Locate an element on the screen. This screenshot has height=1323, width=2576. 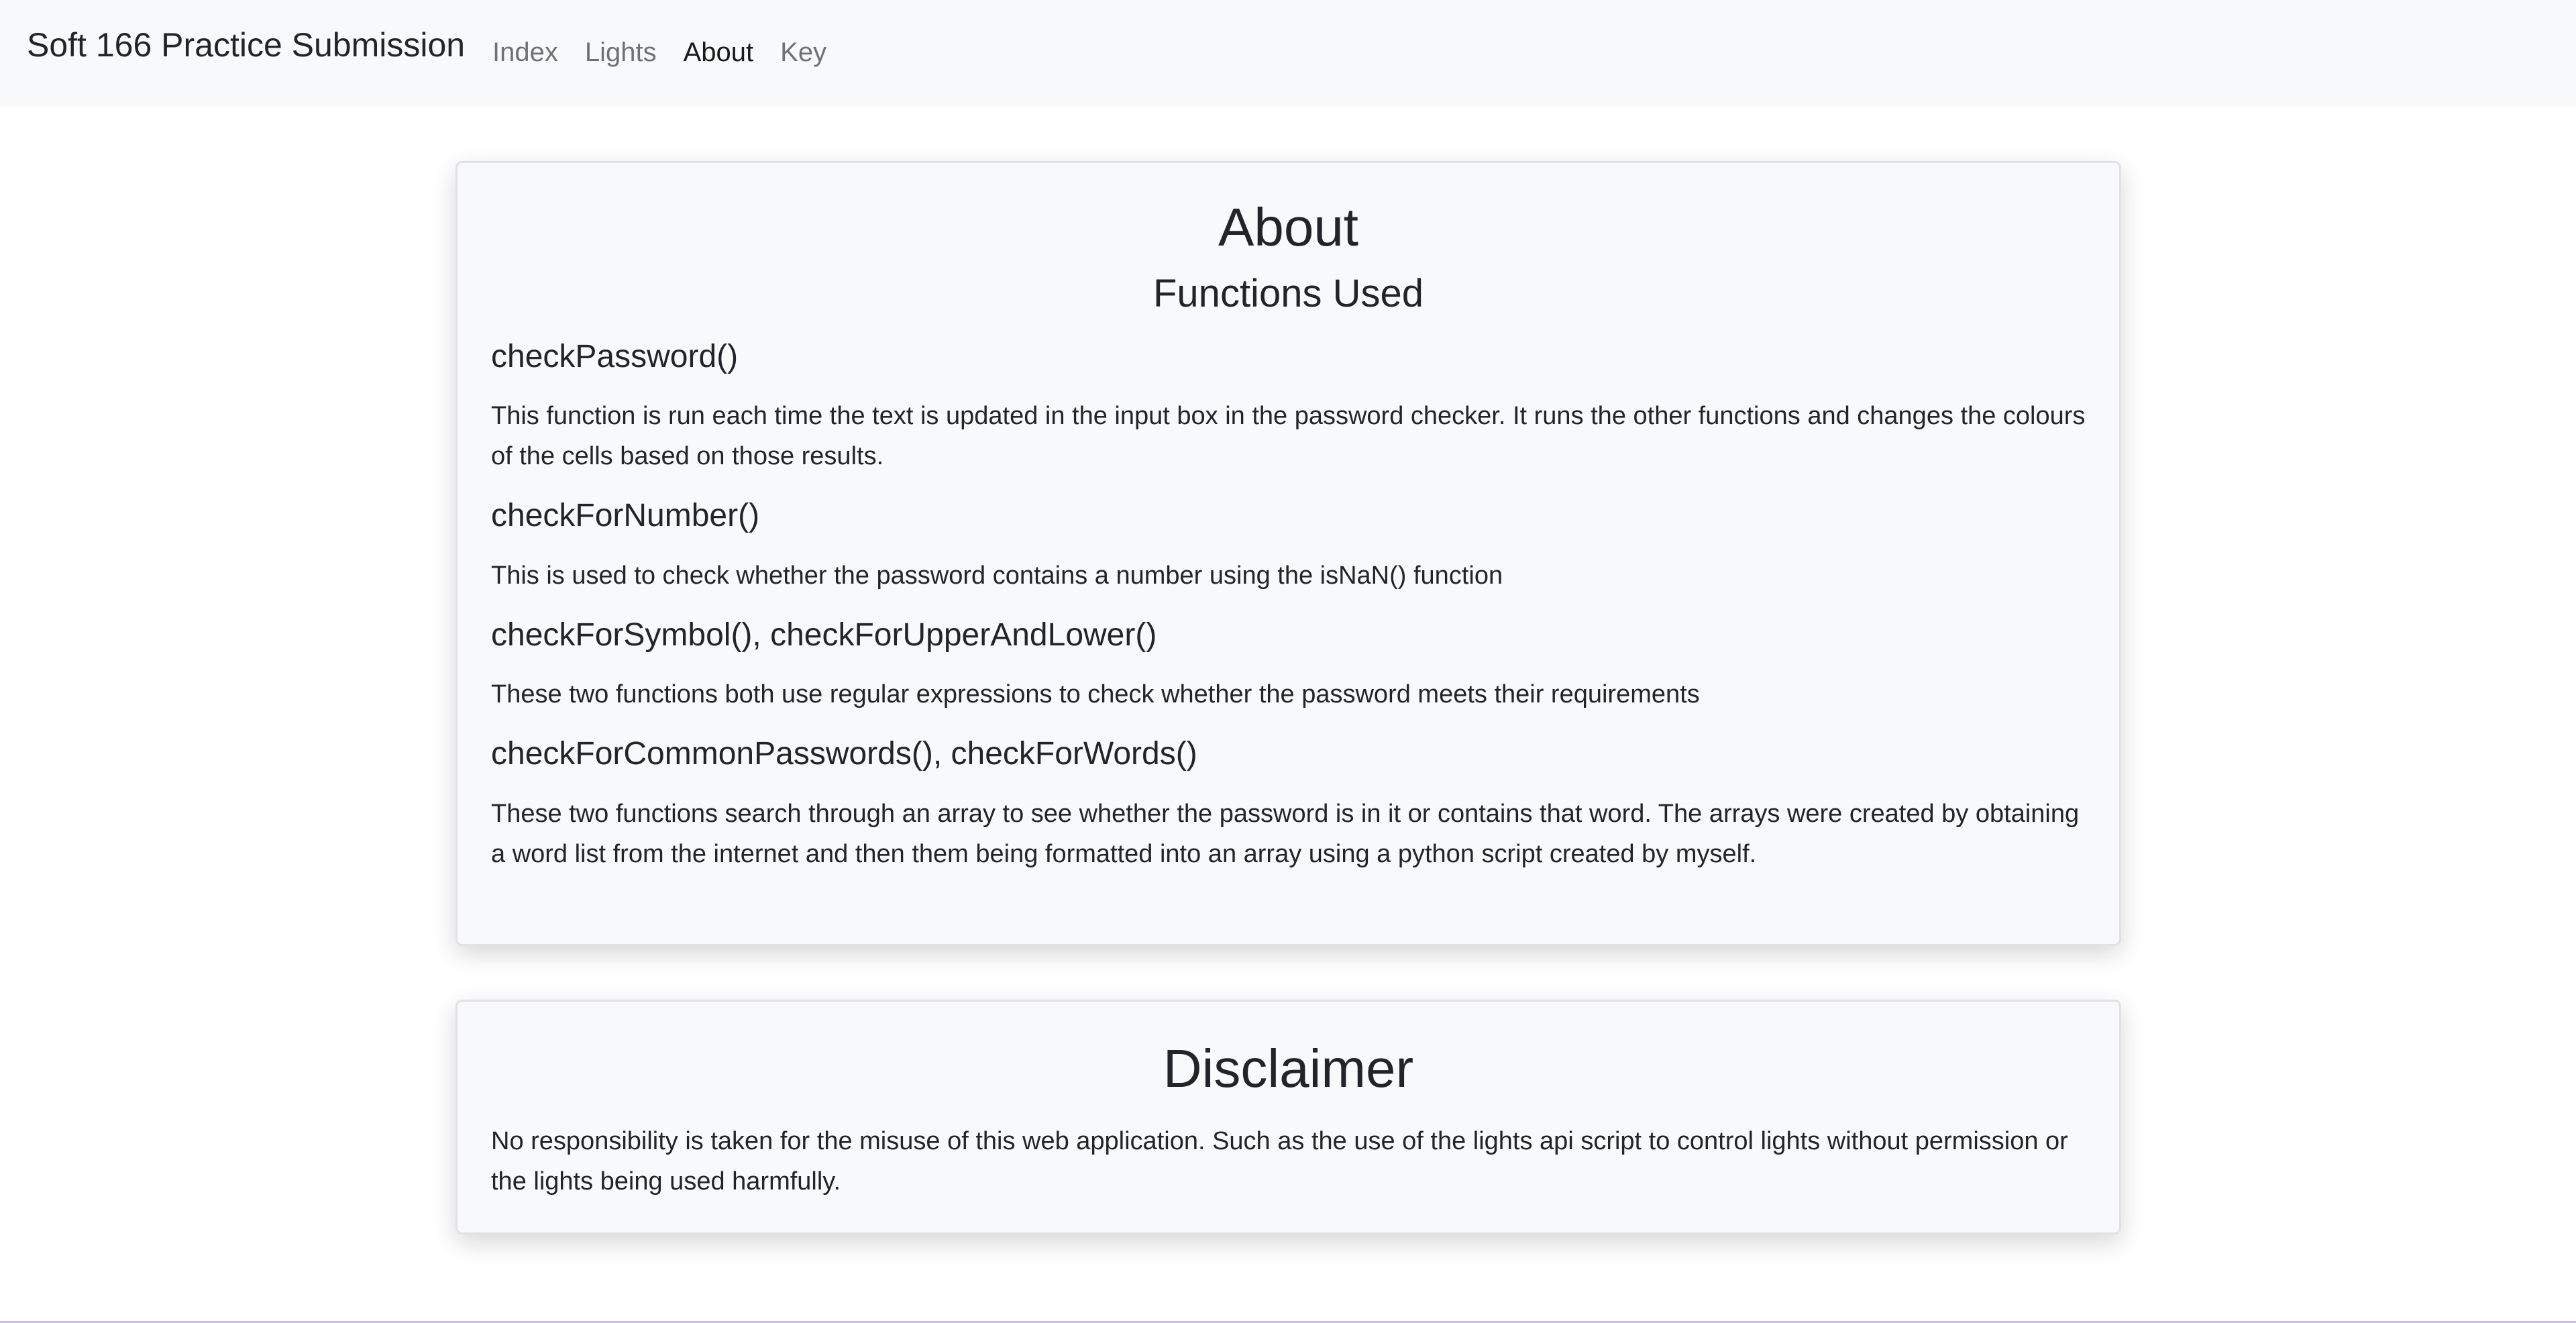
function-name: checkPassword() is located at coordinates (615, 356).